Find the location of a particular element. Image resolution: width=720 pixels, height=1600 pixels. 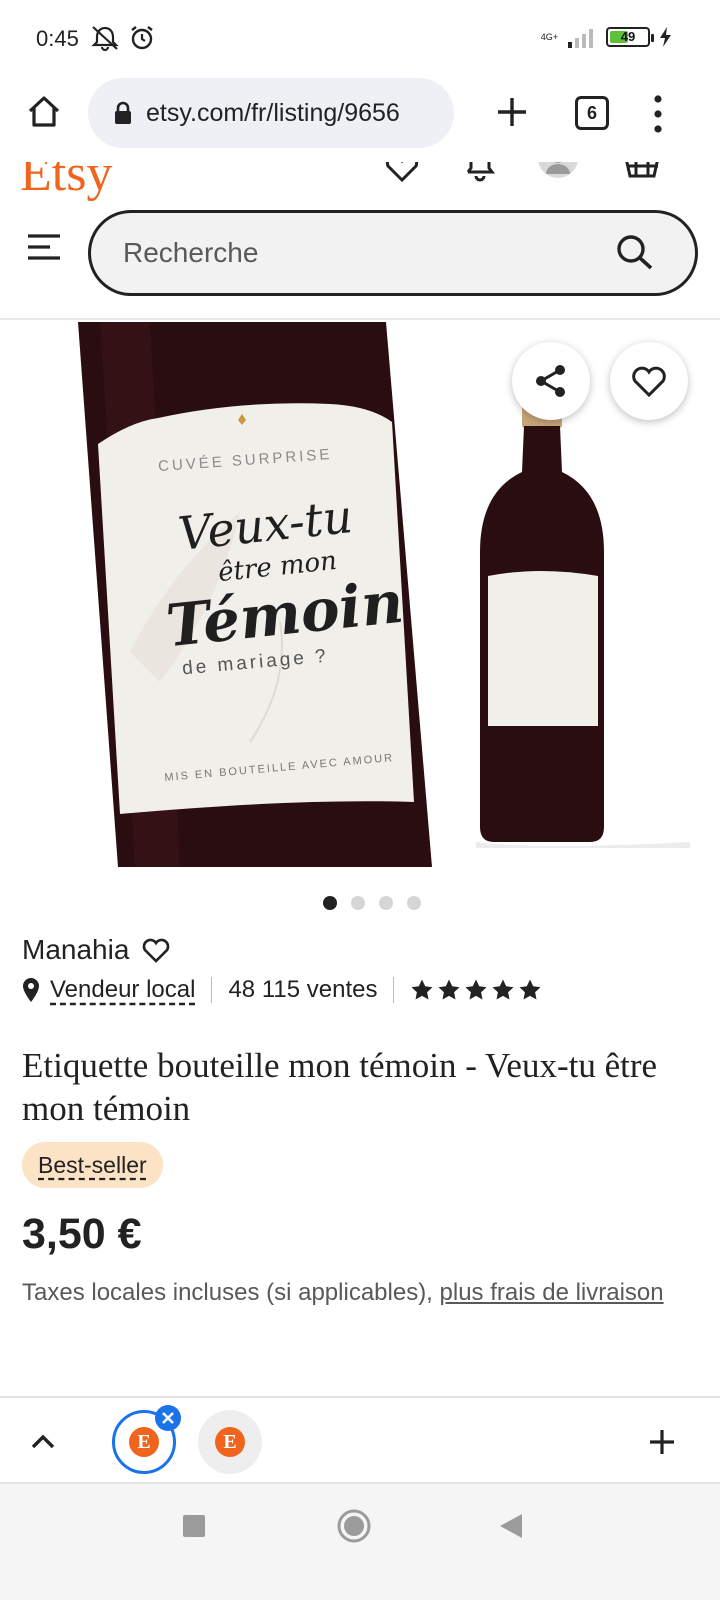

home-nav-icon is located at coordinates (354, 1526).